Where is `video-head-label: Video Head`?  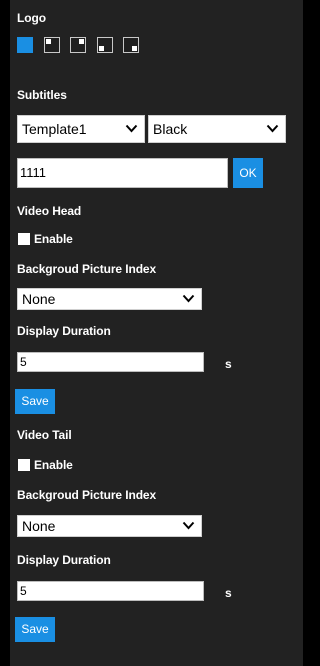 video-head-label: Video Head is located at coordinates (49, 211).